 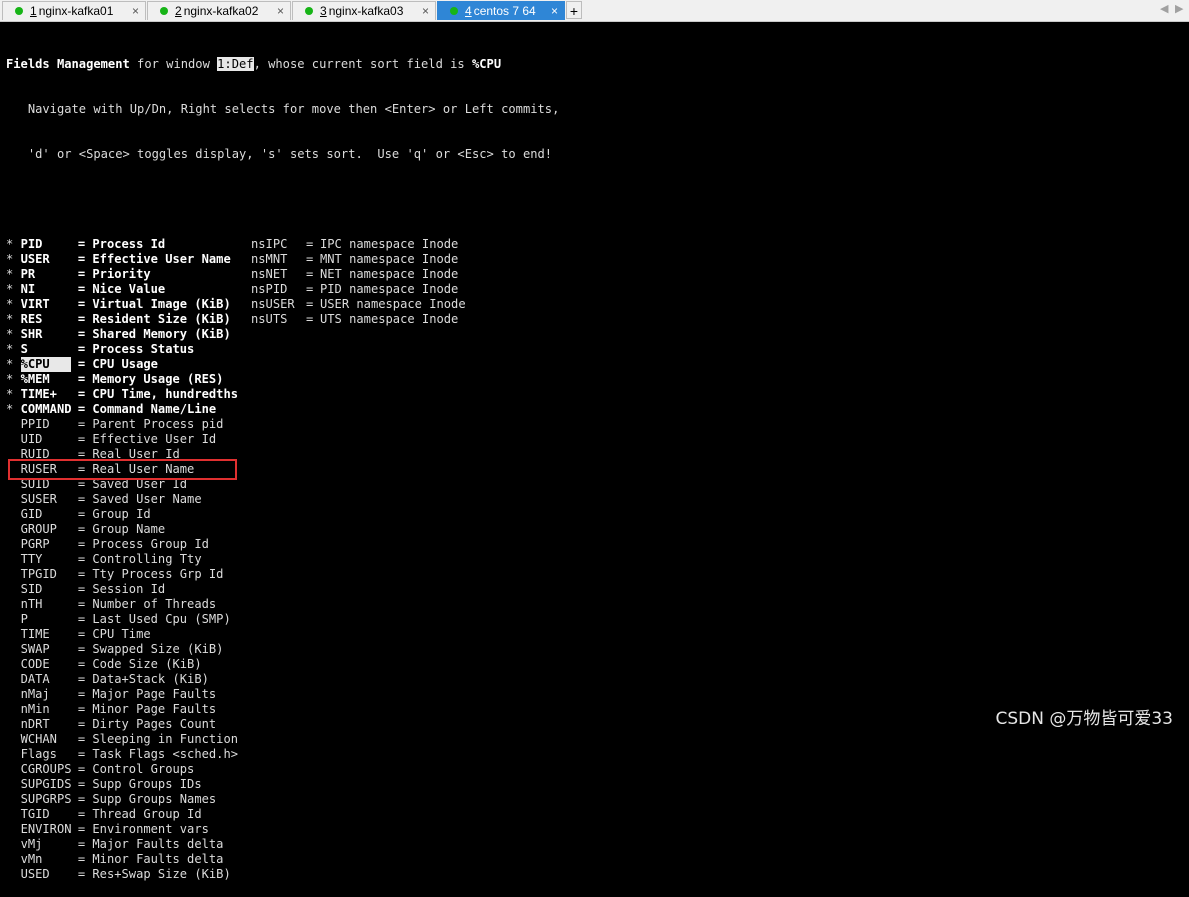 What do you see at coordinates (161, 334) in the screenshot?
I see `field-description: Shared Memory (KiB)` at bounding box center [161, 334].